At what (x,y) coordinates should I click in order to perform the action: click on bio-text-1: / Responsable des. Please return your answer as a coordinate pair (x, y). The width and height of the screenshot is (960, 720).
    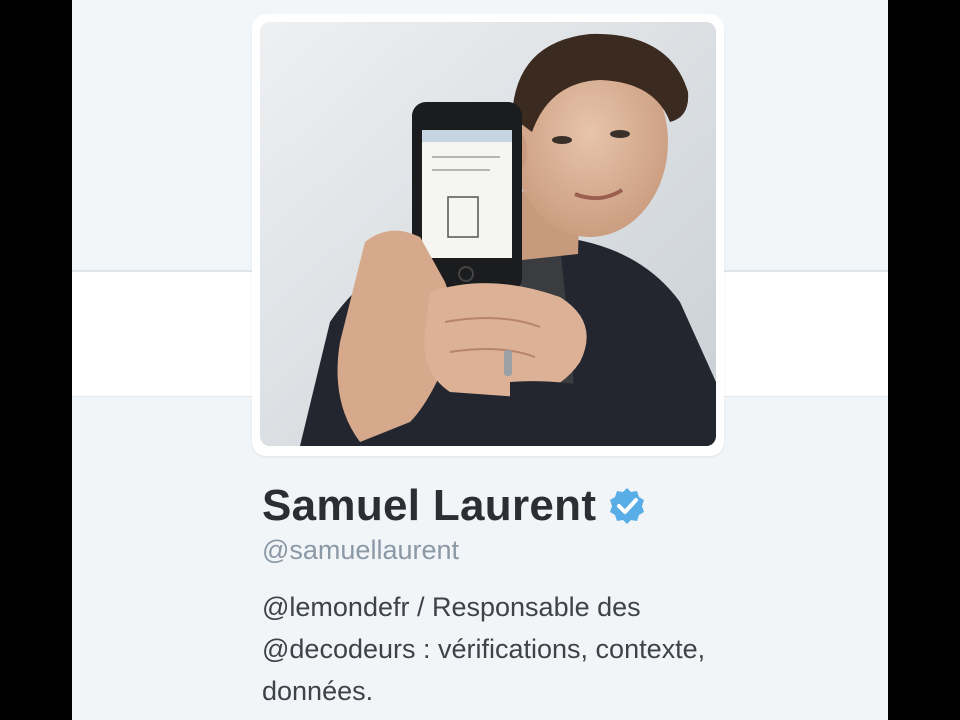
    Looking at the image, I should click on (525, 607).